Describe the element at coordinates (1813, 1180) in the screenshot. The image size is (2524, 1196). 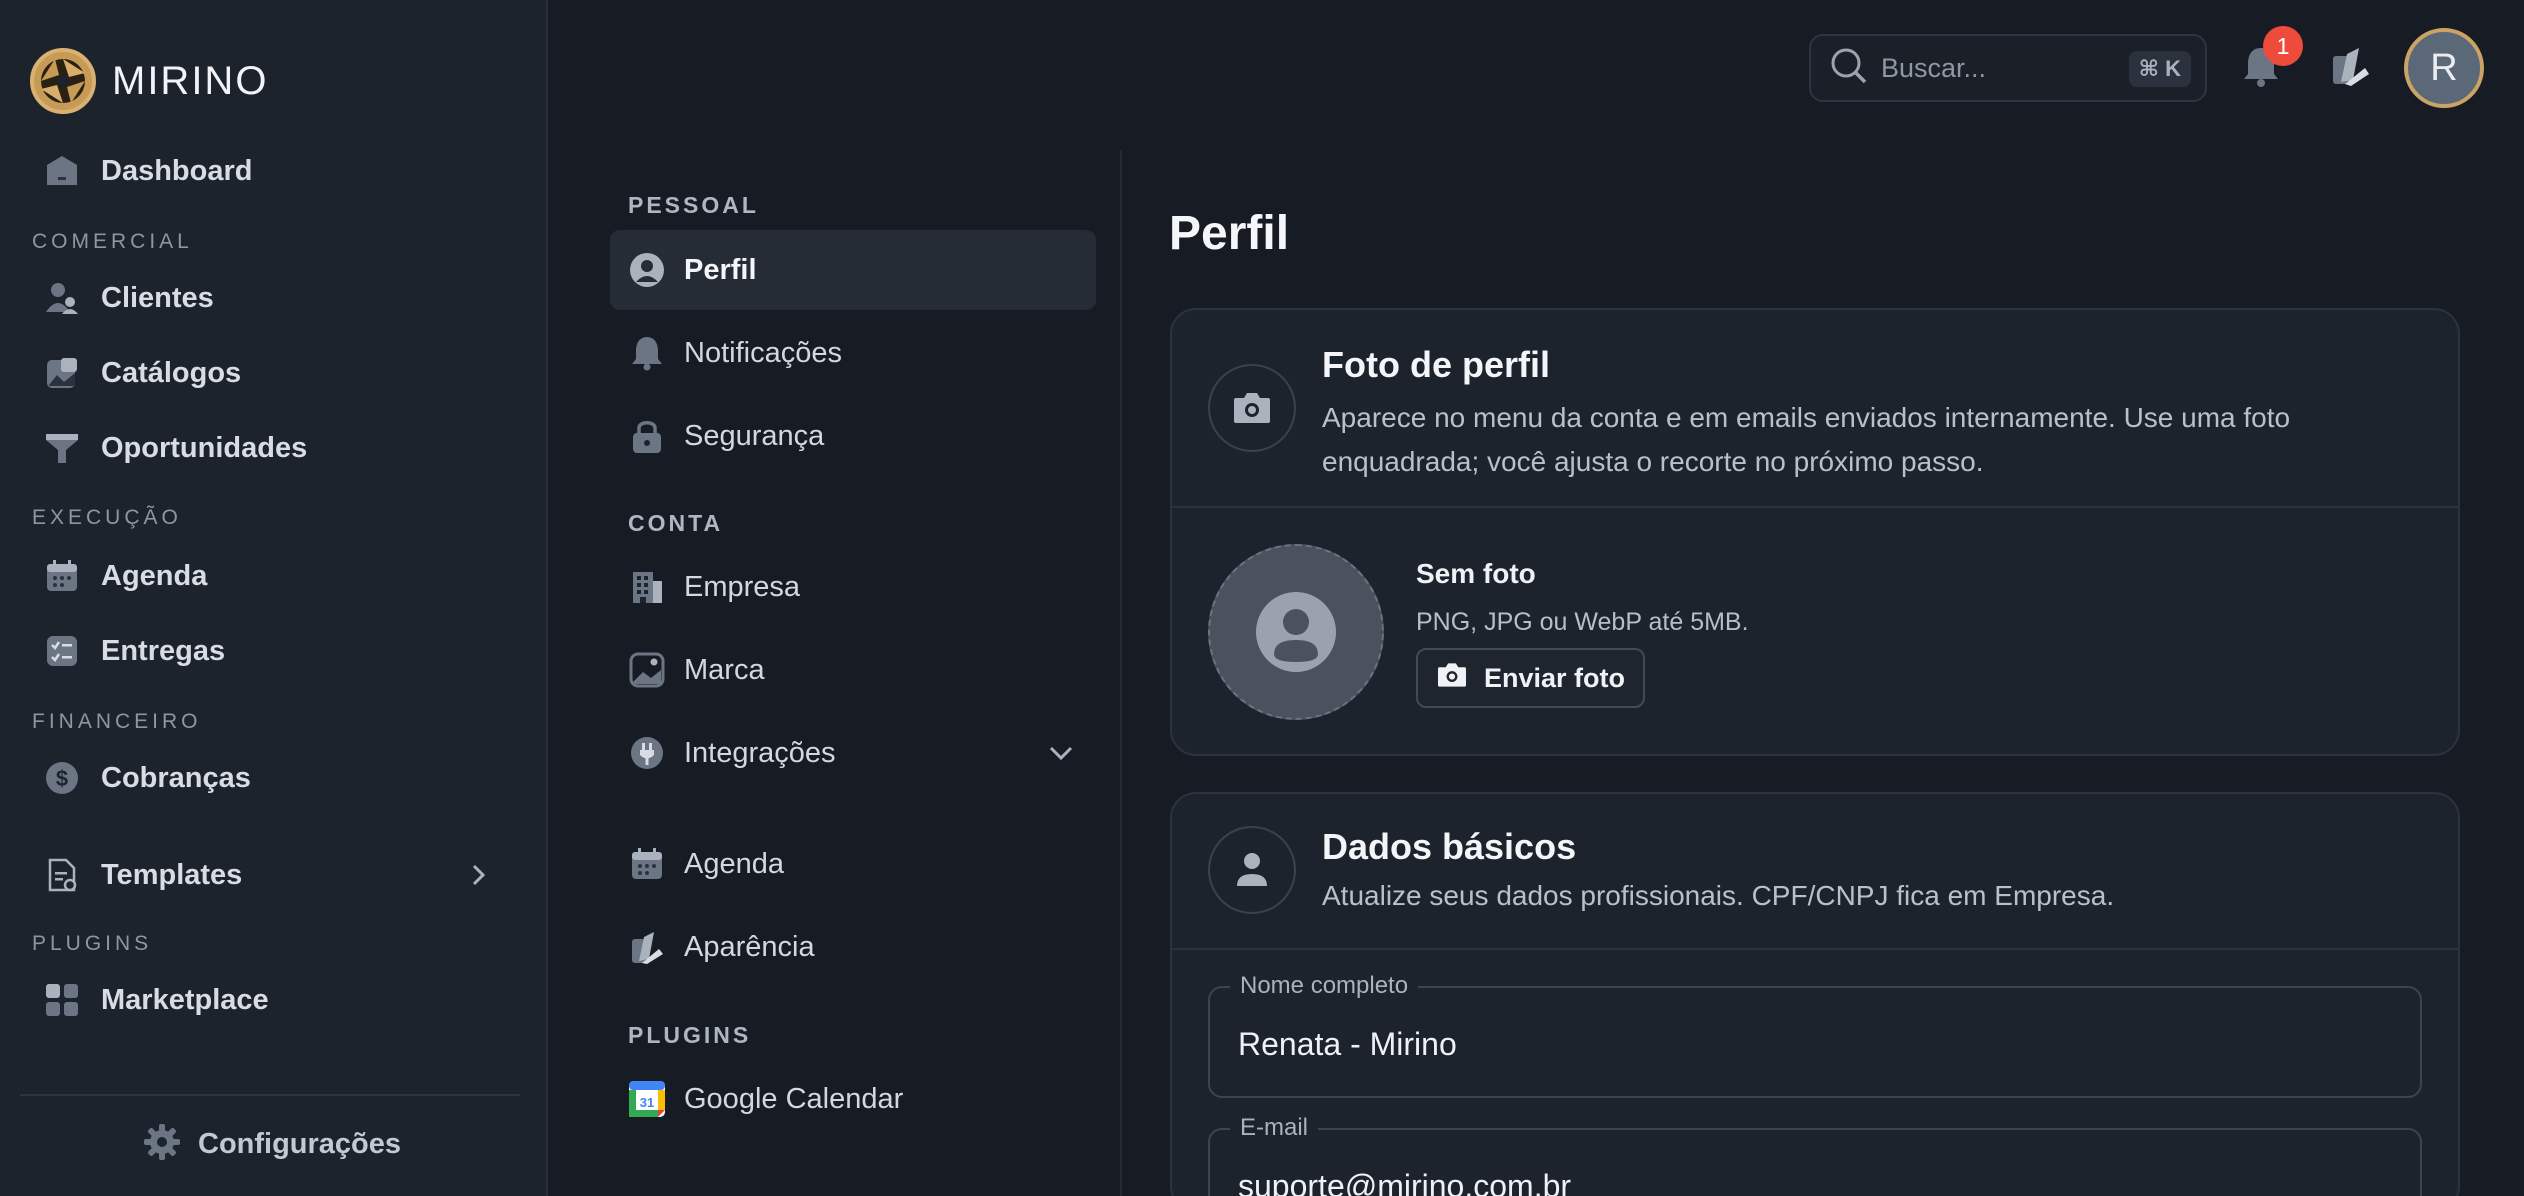
I see `email-input` at that location.